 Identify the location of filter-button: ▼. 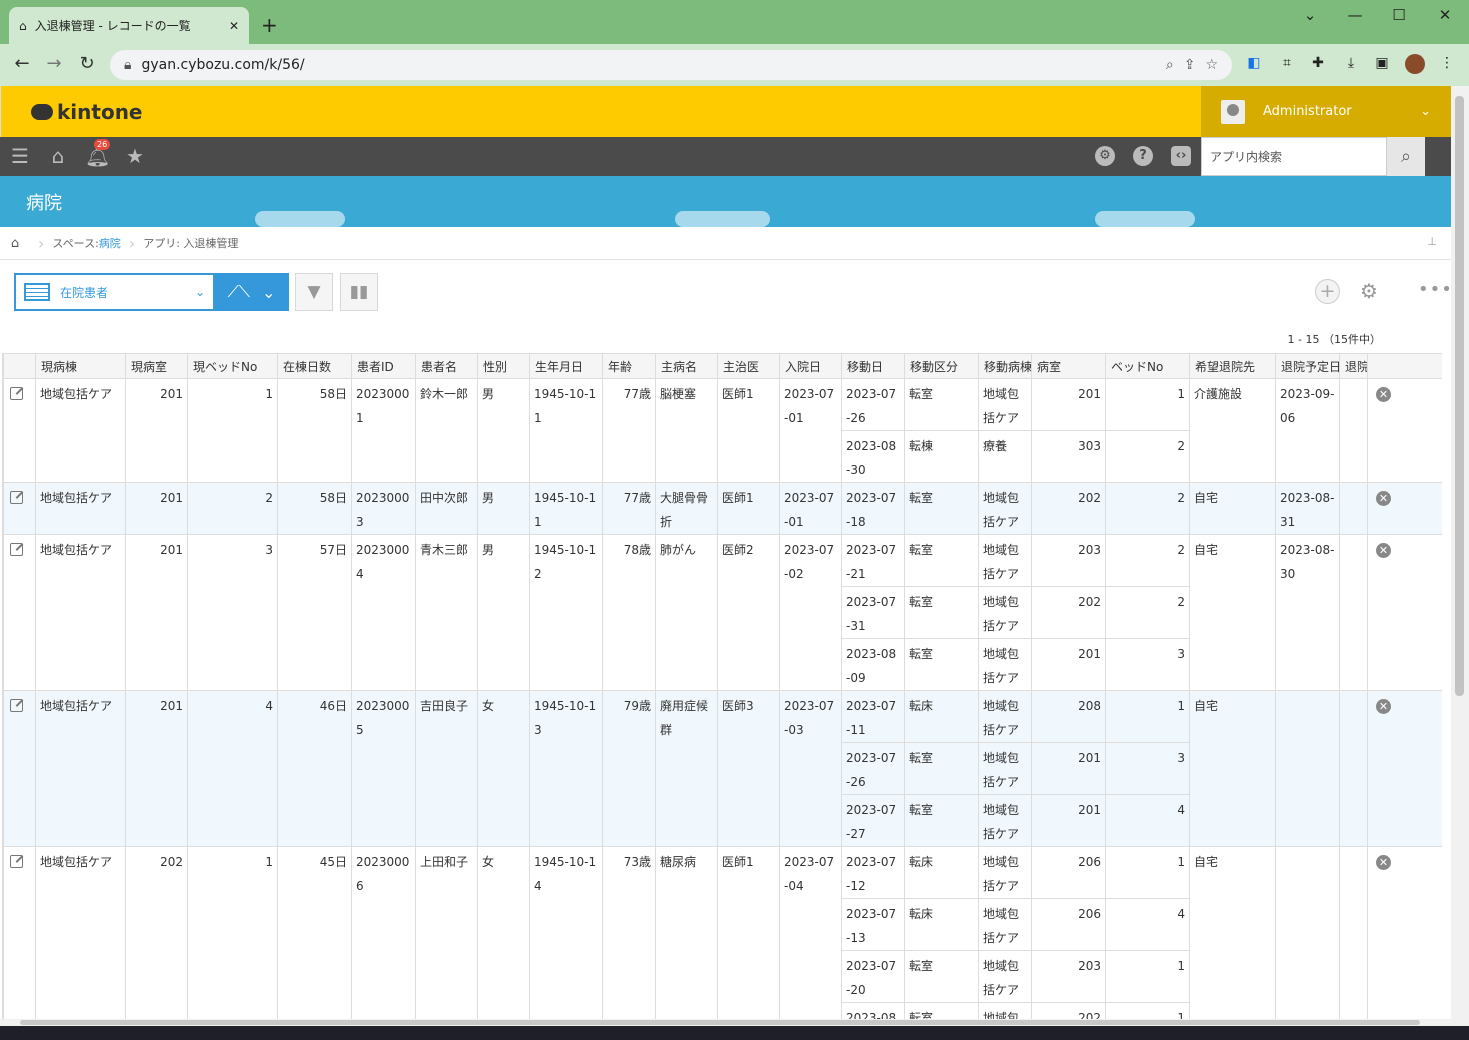
(314, 292).